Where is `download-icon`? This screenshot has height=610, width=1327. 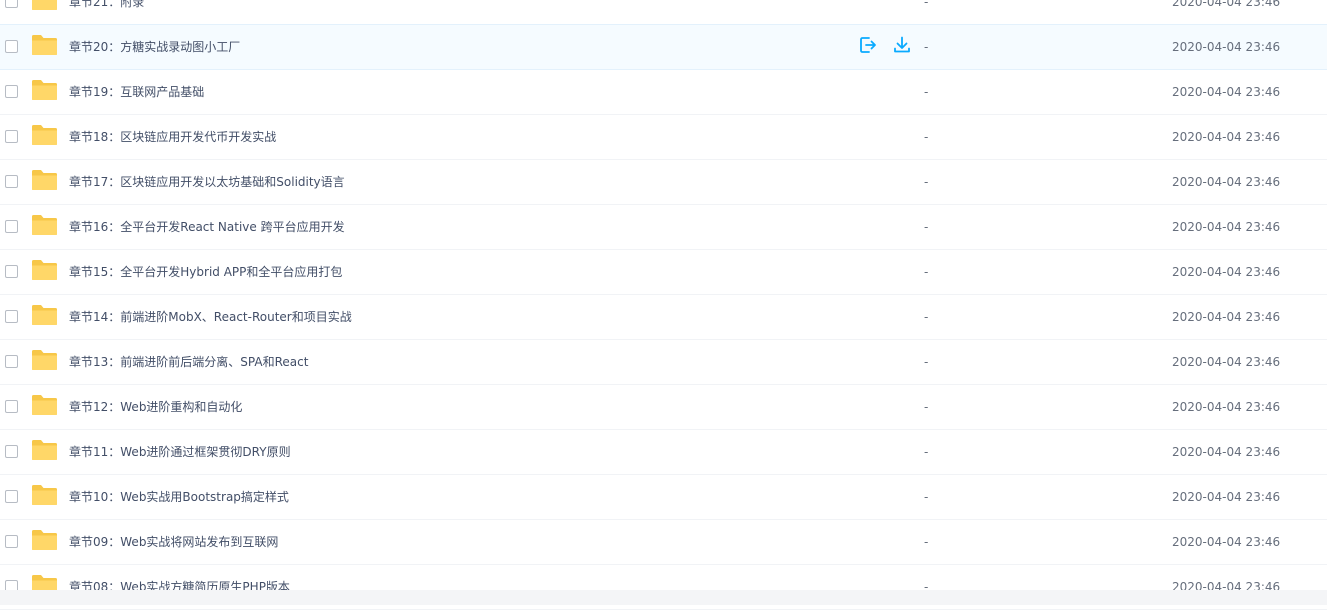
download-icon is located at coordinates (902, 45).